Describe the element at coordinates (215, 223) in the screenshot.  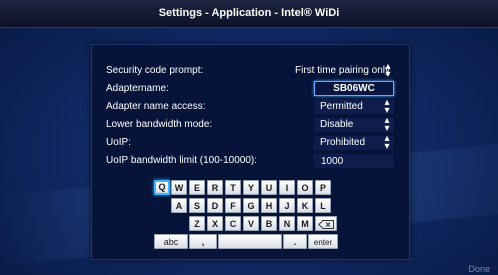
I see `key-x: X` at that location.